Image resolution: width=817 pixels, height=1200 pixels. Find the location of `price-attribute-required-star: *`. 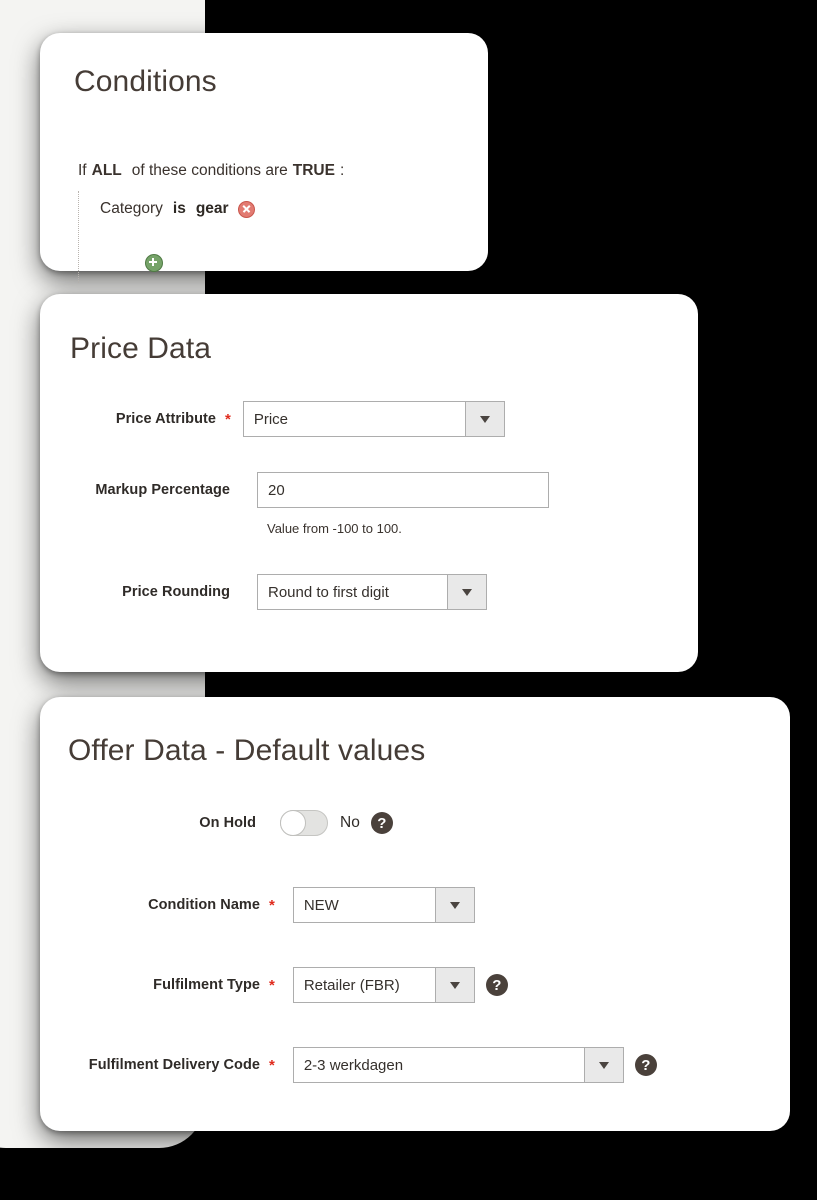

price-attribute-required-star: * is located at coordinates (228, 419).